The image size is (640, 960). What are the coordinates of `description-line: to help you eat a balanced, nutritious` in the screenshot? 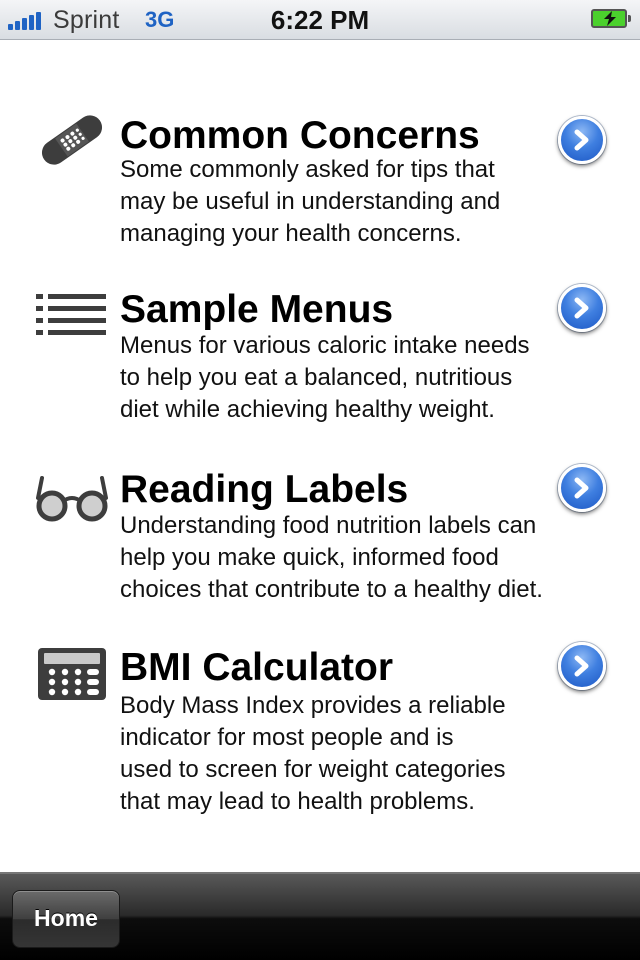 It's located at (316, 377).